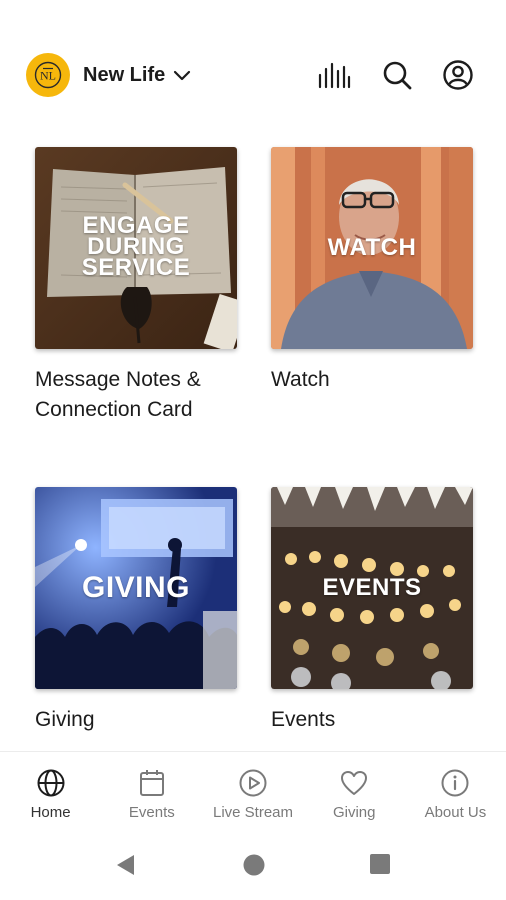 Image resolution: width=506 pixels, height=900 pixels. Describe the element at coordinates (253, 75) in the screenshot. I see `header: NL New Life` at that location.